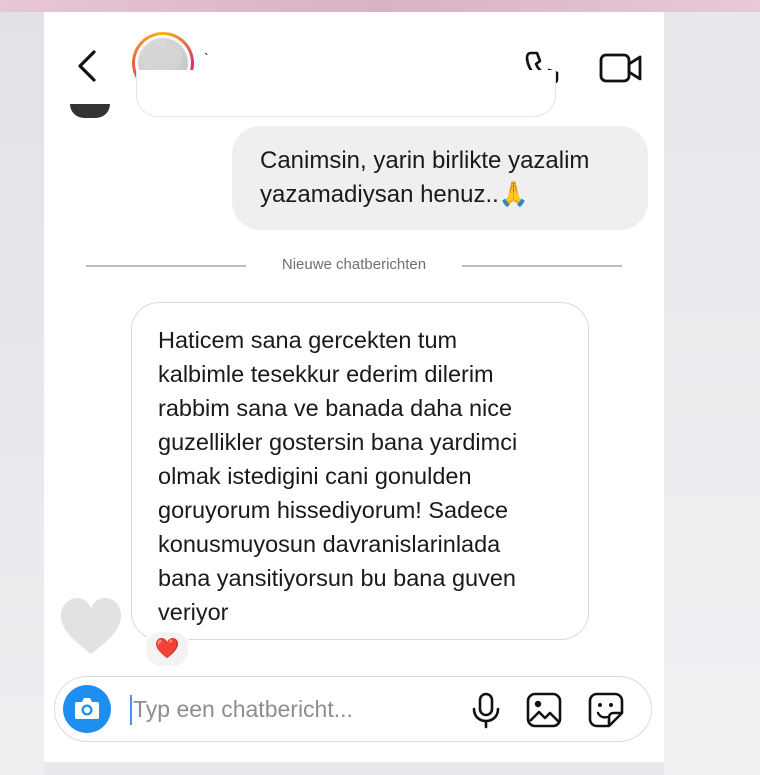 This screenshot has height=775, width=760. Describe the element at coordinates (90, 111) in the screenshot. I see `previous-sender-avatar` at that location.